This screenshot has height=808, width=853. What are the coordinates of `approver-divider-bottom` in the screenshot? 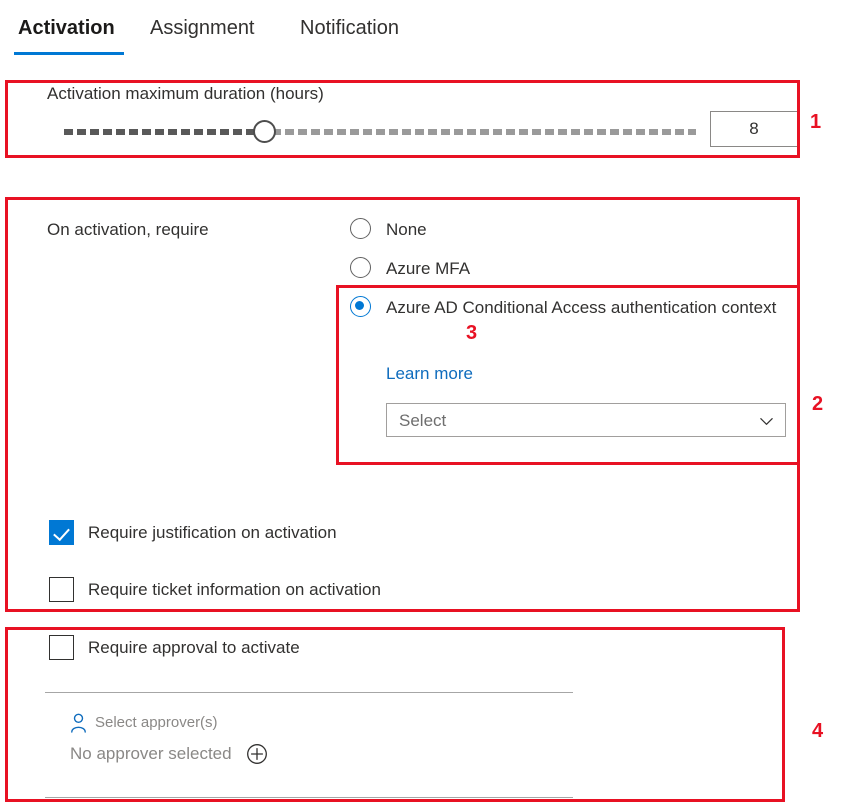 It's located at (309, 797).